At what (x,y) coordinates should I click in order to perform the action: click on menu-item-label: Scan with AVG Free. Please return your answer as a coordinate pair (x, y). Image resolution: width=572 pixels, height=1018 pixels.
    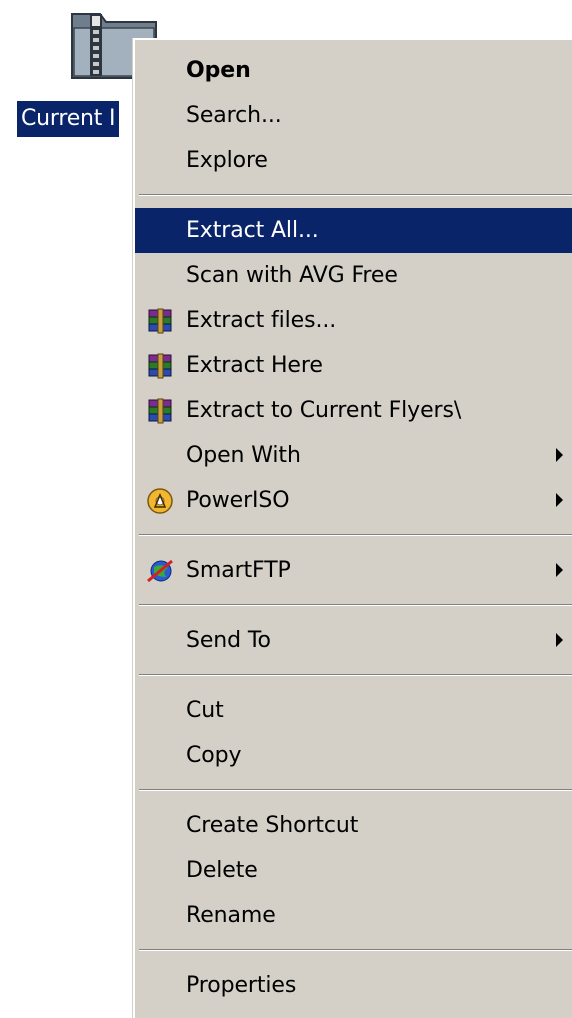
    Looking at the image, I should click on (292, 275).